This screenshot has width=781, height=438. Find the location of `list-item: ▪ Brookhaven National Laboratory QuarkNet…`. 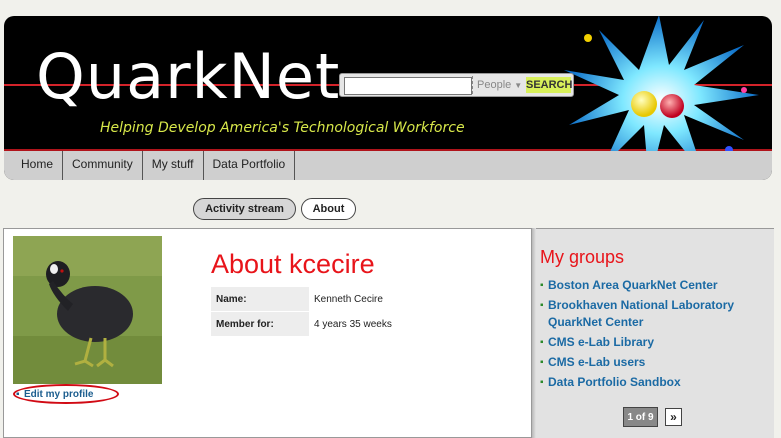

list-item: ▪ Brookhaven National Laboratory QuarkNet… is located at coordinates (654, 314).